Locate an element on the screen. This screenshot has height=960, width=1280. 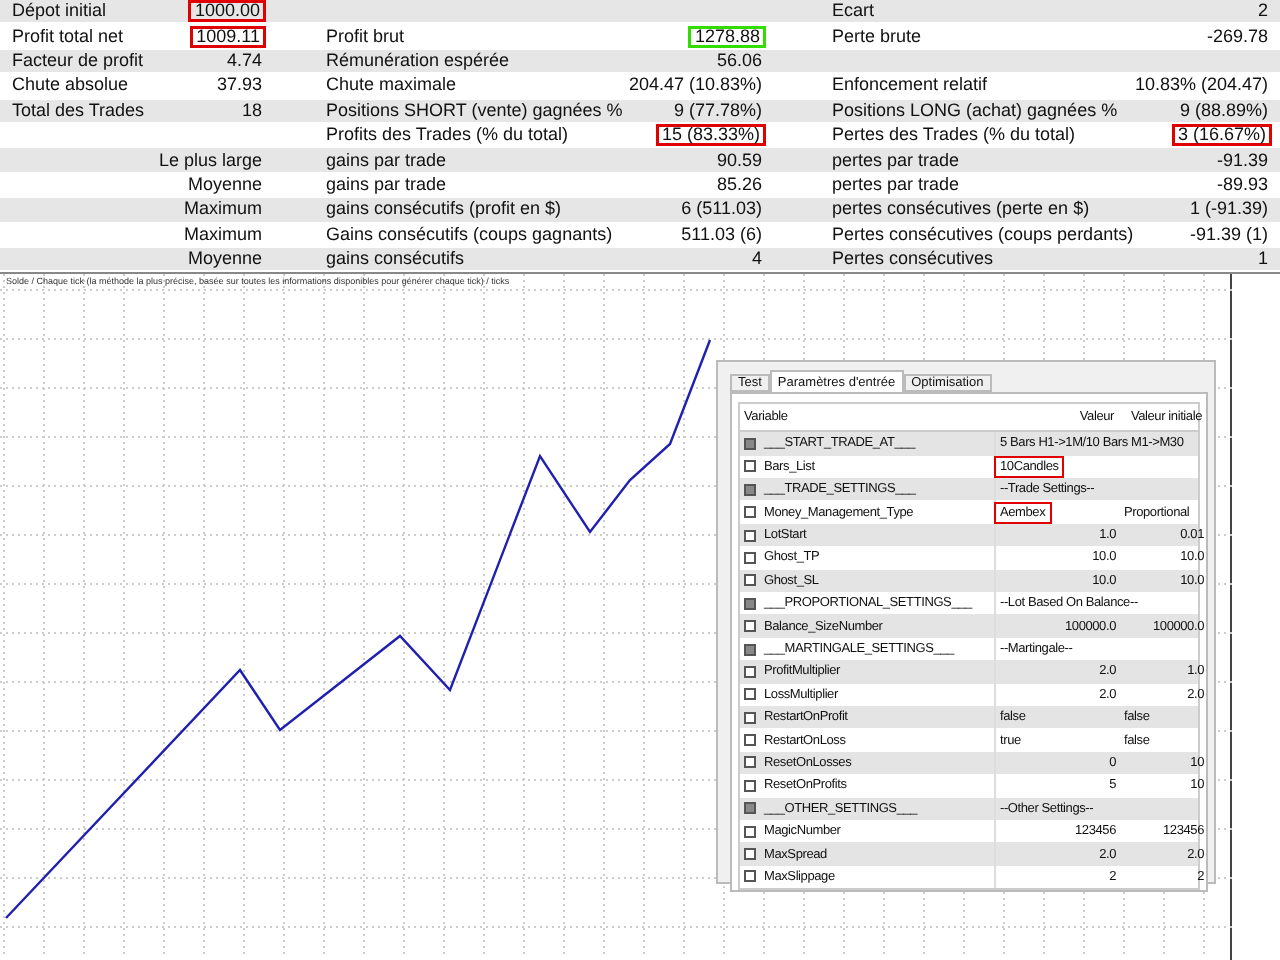
stat-value: 2 is located at coordinates (1262, 11).